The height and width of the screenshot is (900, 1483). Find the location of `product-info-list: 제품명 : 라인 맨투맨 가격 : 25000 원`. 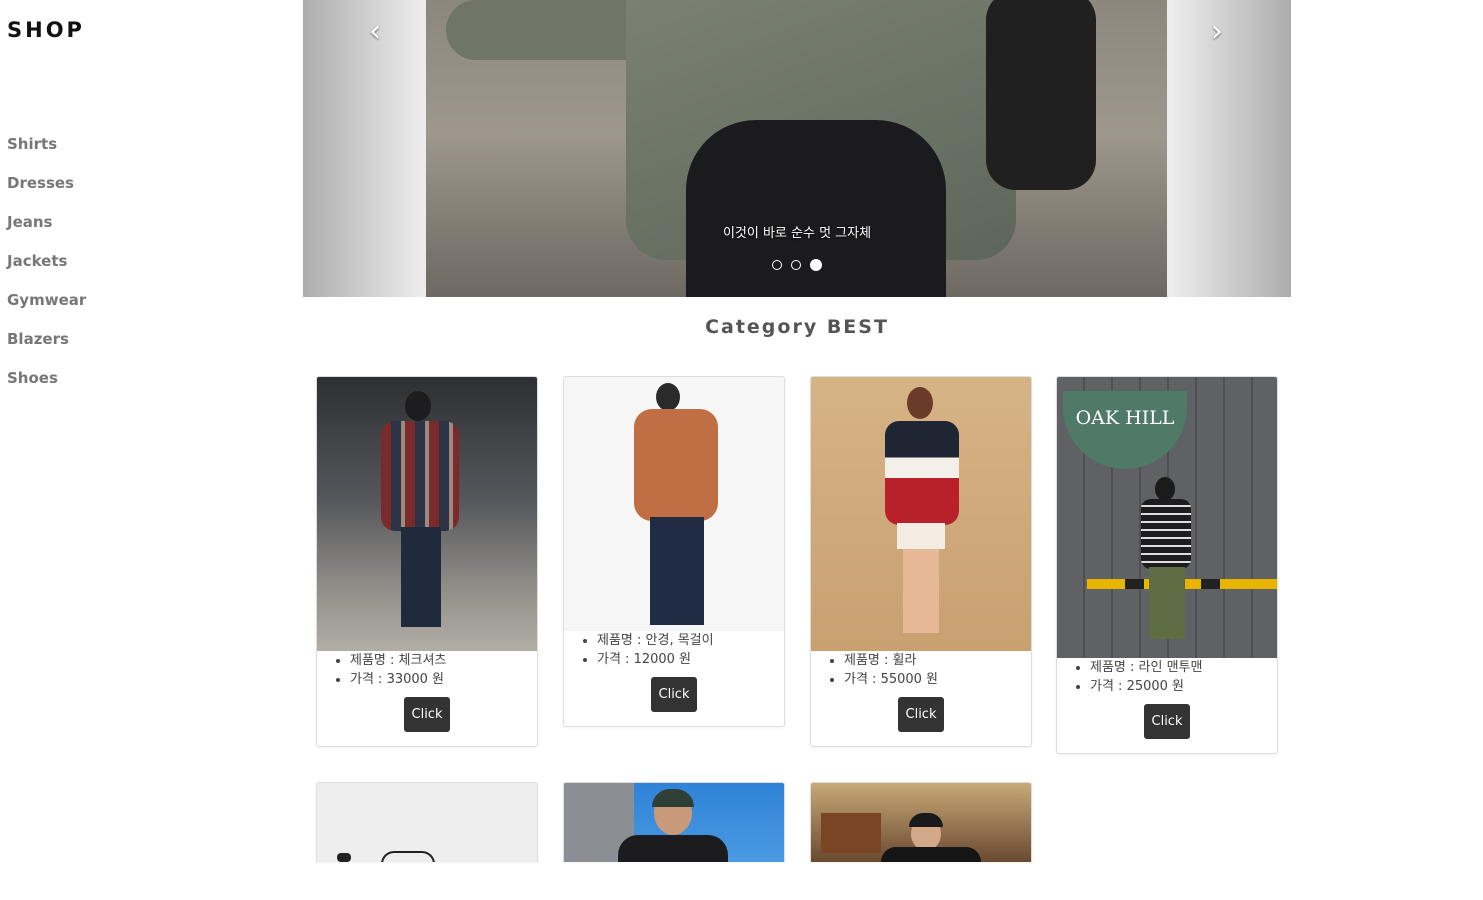

product-info-list: 제품명 : 라인 맨투맨 가격 : 25000 원 is located at coordinates (1167, 677).